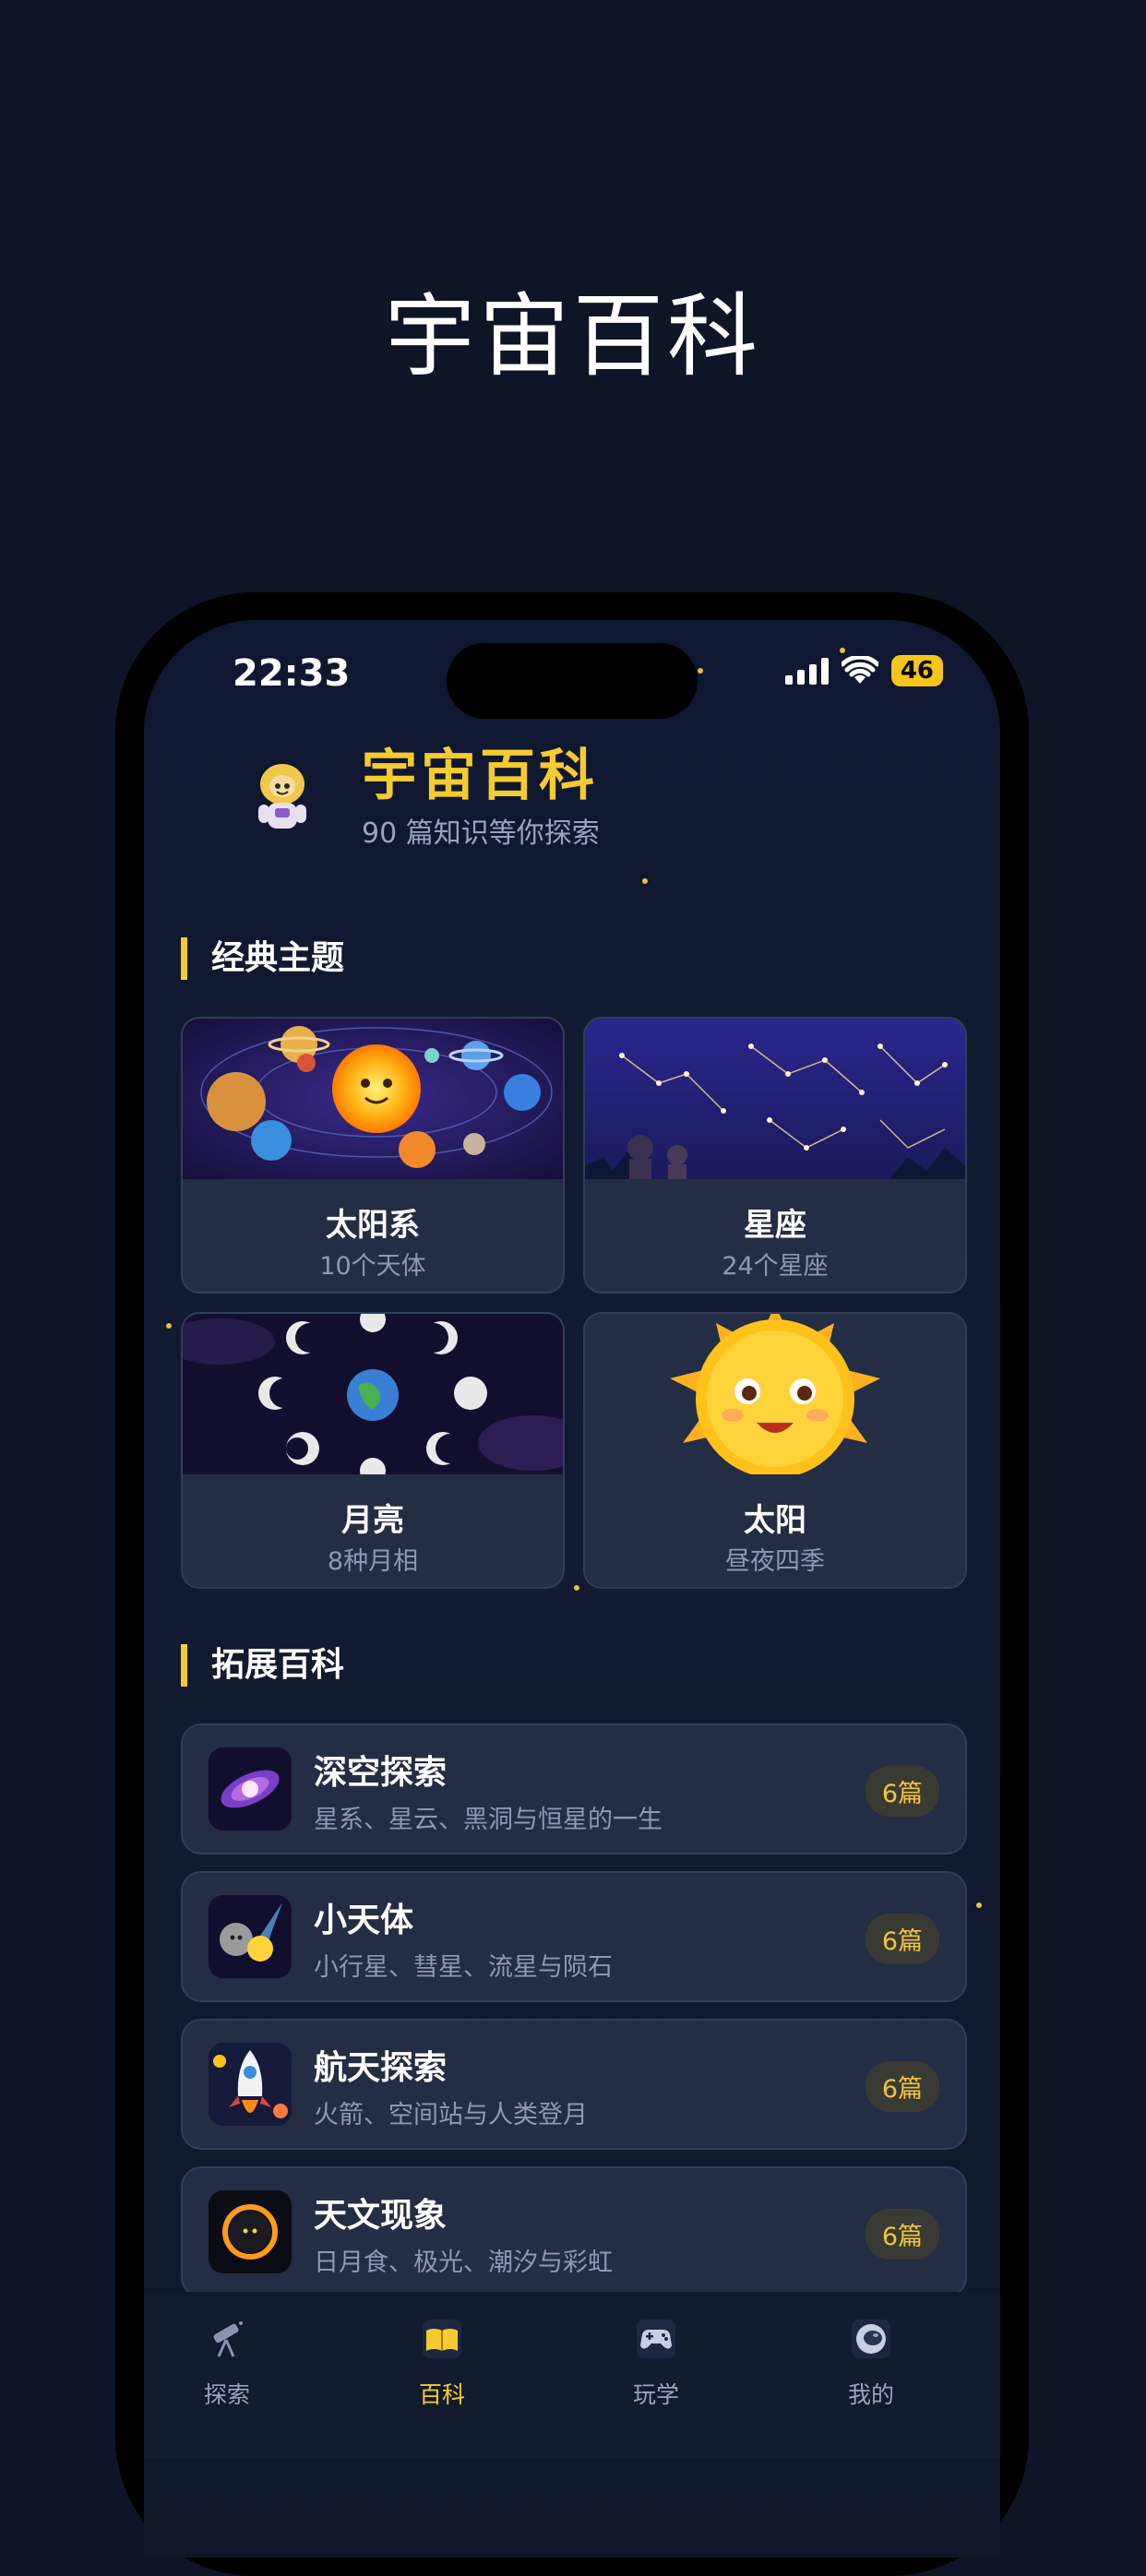  What do you see at coordinates (250, 1937) in the screenshot?
I see `comet-icon` at bounding box center [250, 1937].